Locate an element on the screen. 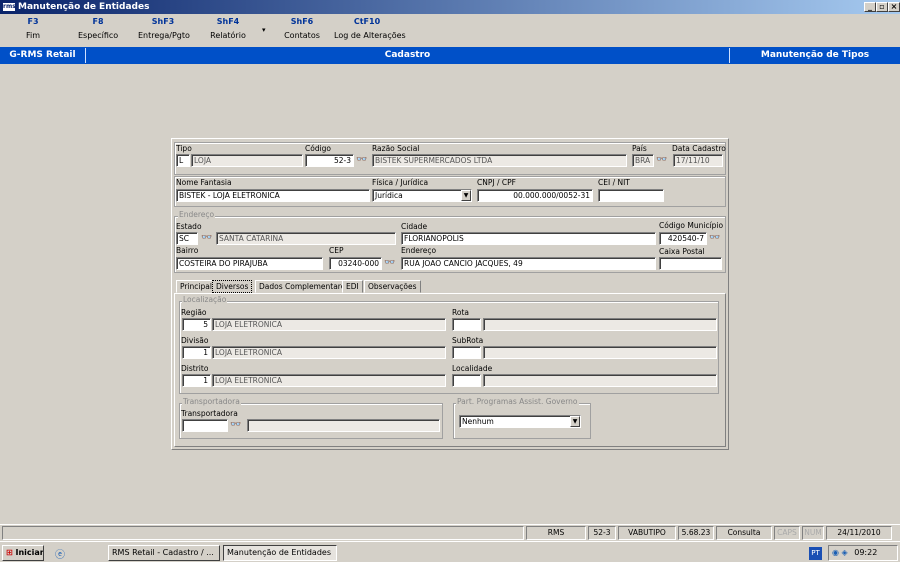 Image resolution: width=900 pixels, height=562 pixels. transportadora-label: Transportadora is located at coordinates (209, 413).